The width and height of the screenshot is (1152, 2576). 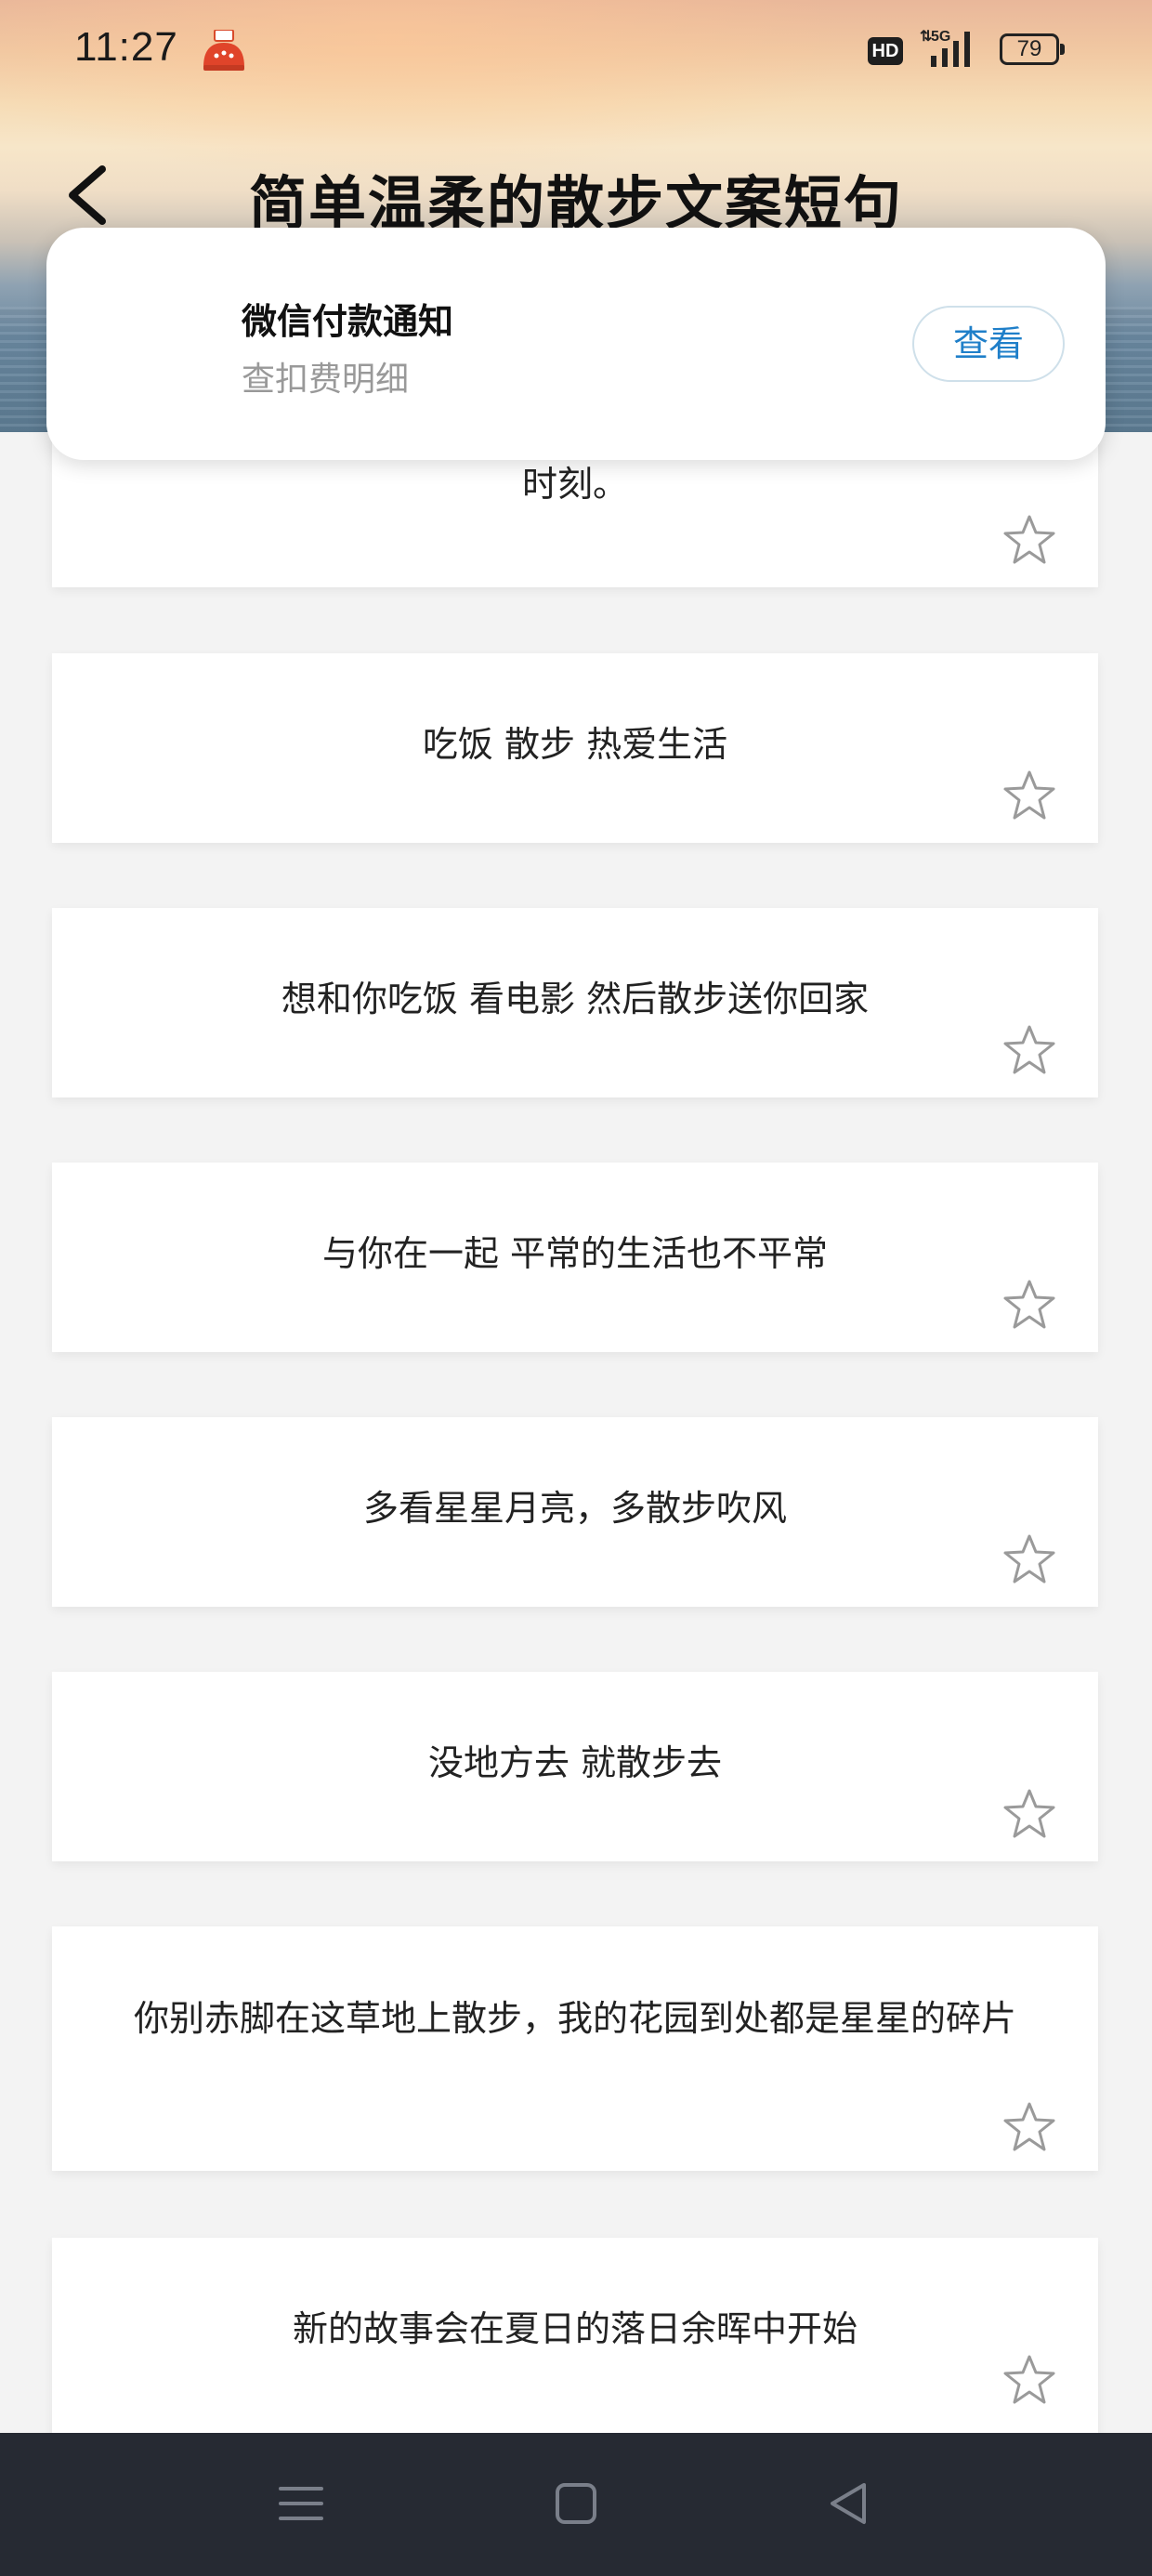 I want to click on nav-back-triangle-icon, so click(x=849, y=2503).